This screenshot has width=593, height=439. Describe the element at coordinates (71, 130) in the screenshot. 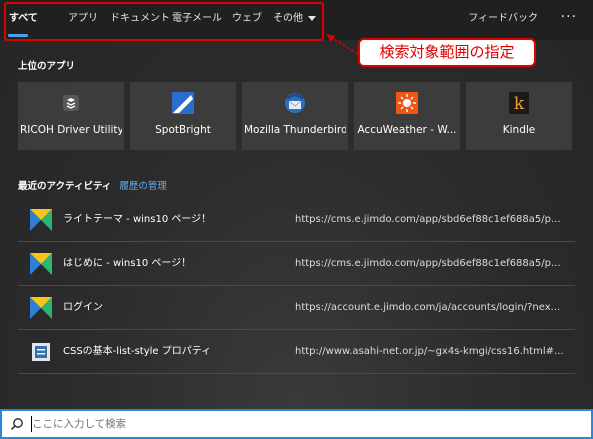

I see `app-tile-label: RICOH Driver Utility` at that location.